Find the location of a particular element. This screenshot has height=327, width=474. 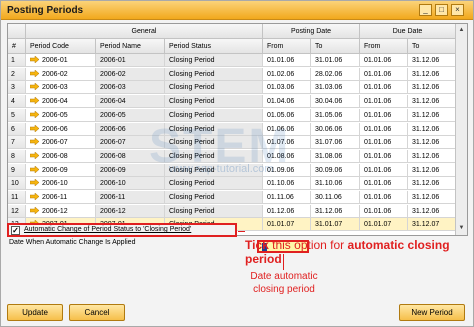

posting-from-cell: 01.01.06 is located at coordinates (287, 60).